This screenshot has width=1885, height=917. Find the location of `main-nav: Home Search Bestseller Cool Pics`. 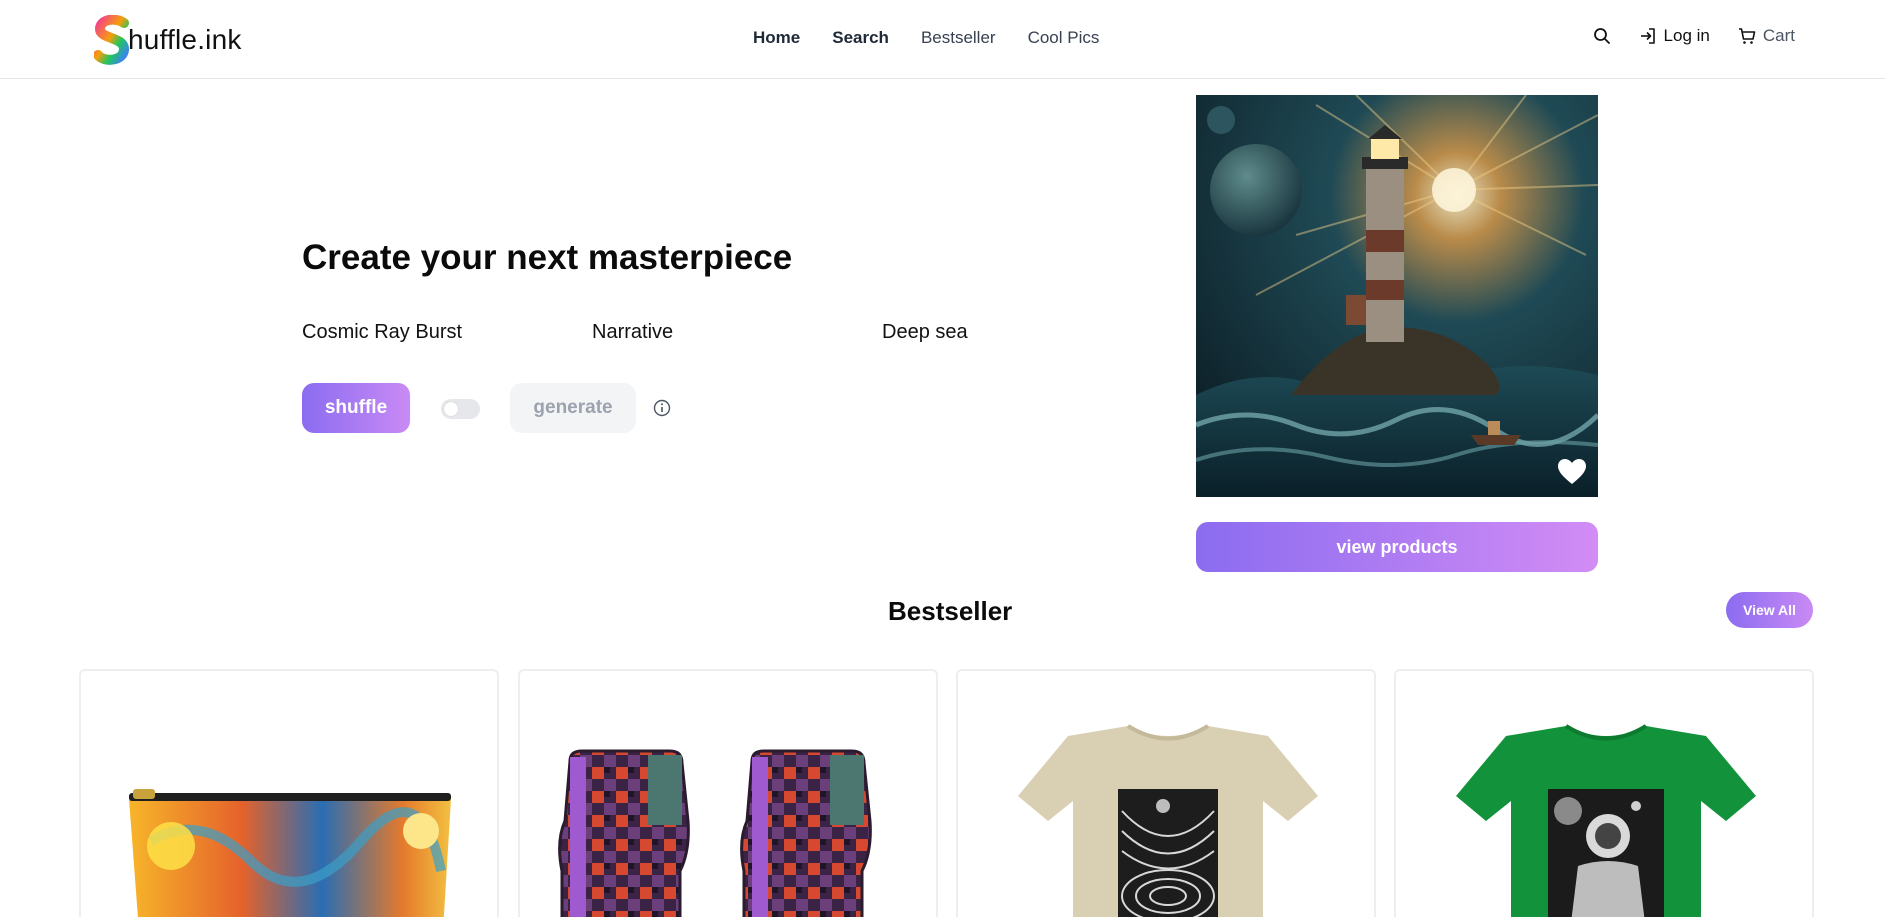

main-nav: Home Search Bestseller Cool Pics is located at coordinates (942, 38).